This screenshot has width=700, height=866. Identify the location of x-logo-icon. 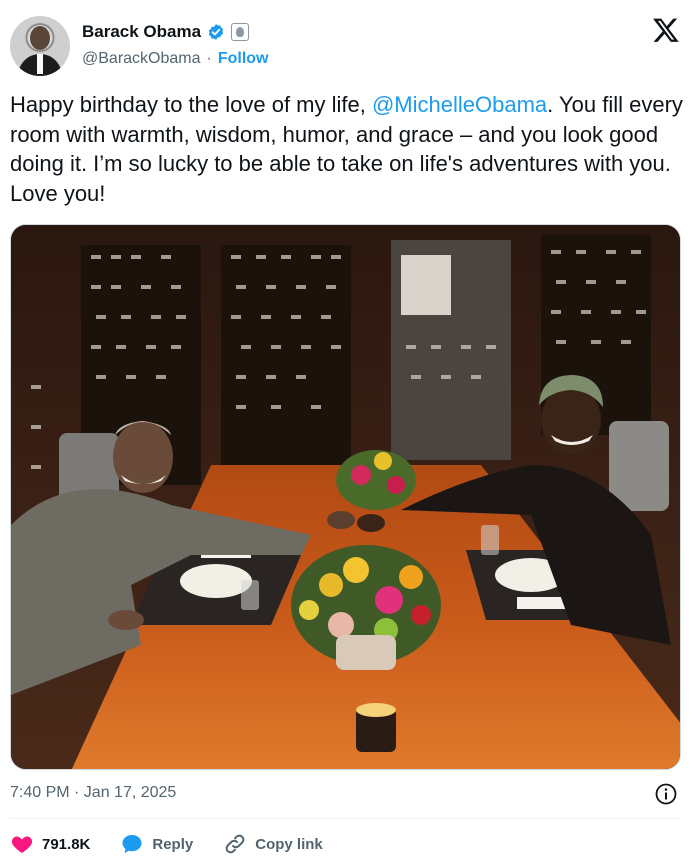
(666, 30).